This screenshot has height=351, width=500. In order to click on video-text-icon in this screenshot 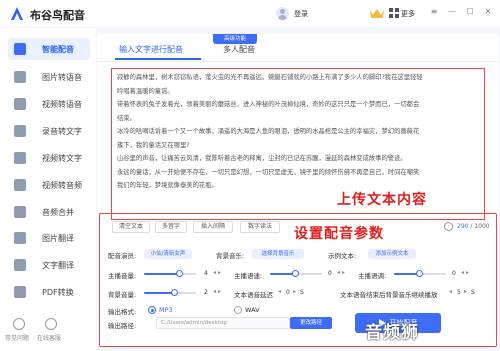, I will do `click(20, 158)`.